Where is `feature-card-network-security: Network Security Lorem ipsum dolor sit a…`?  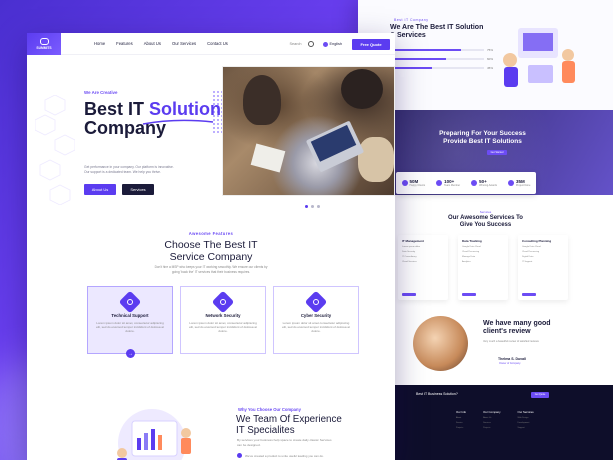 feature-card-network-security: Network Security Lorem ipsum dolor sit a… is located at coordinates (223, 320).